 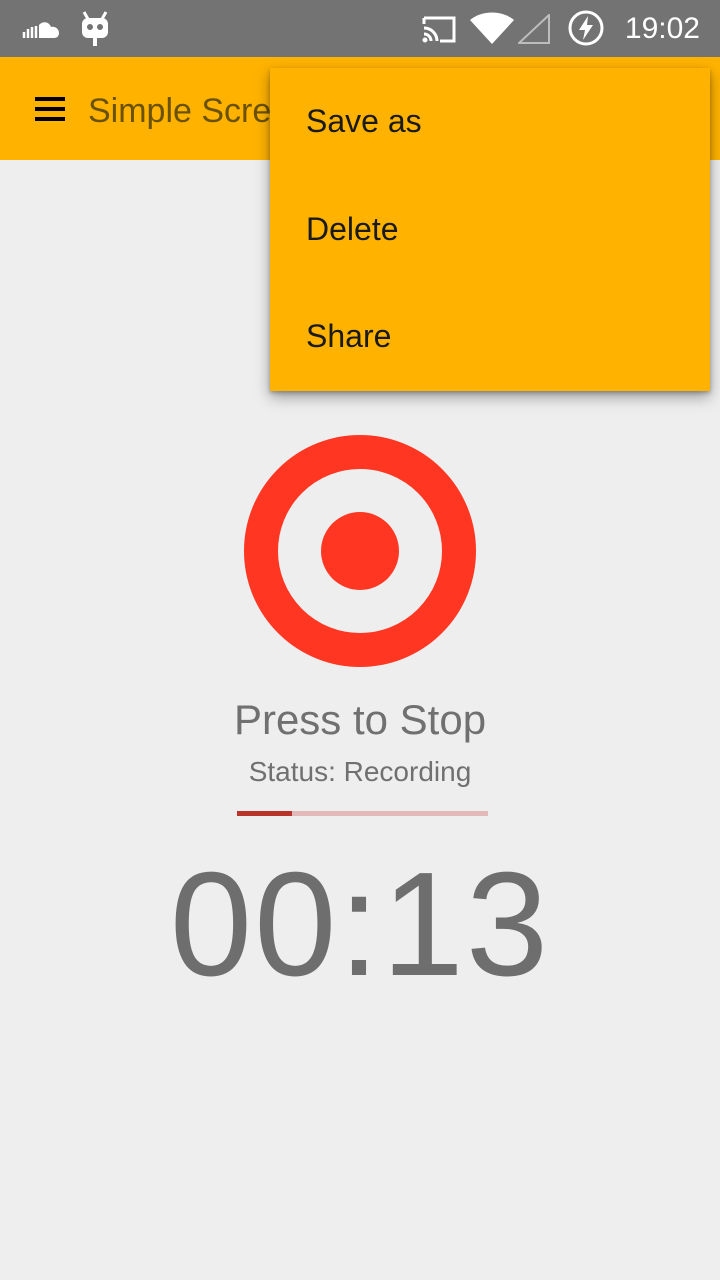 I want to click on app-title: Simple Scre, so click(x=180, y=111).